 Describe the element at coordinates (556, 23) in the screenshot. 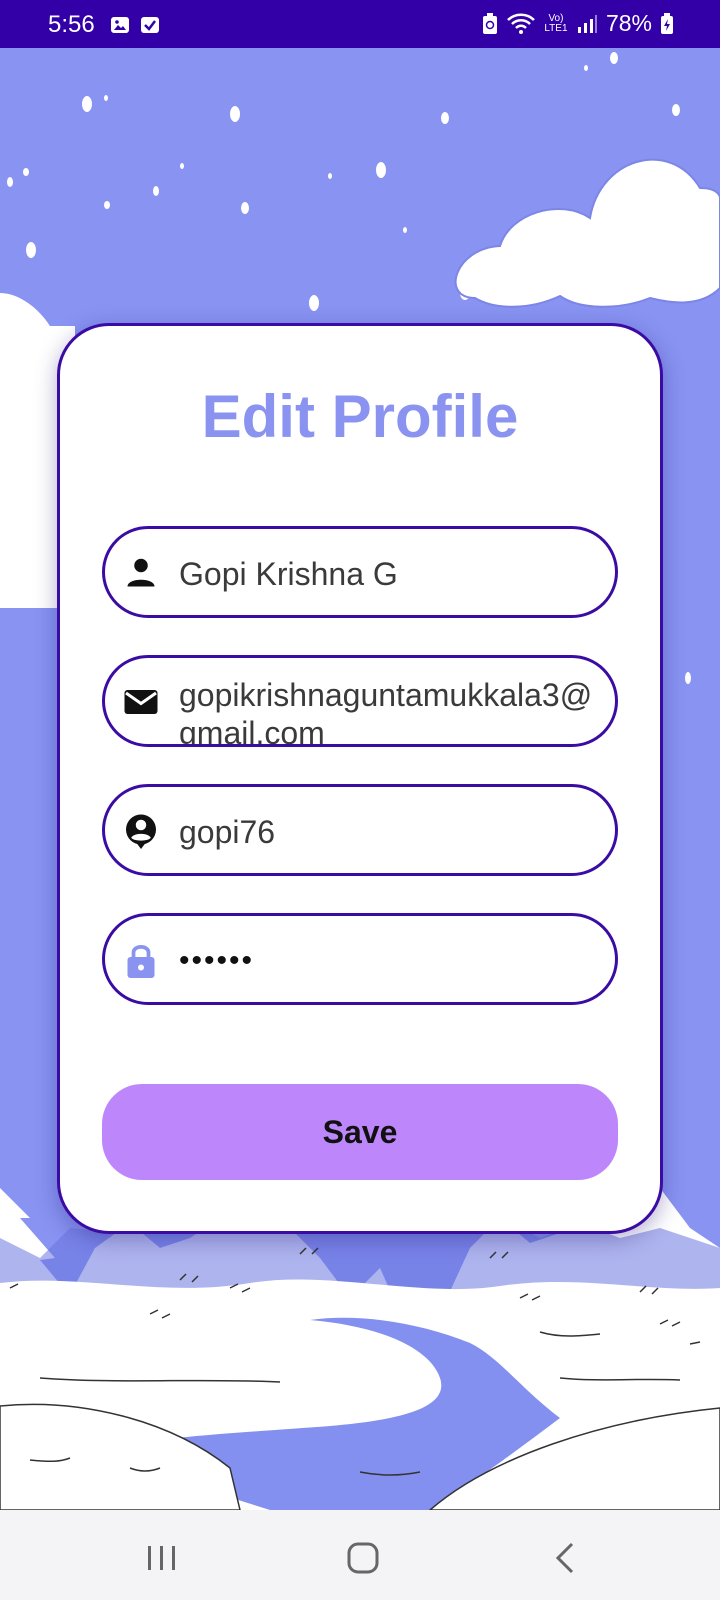

I see `volte-indicator: Vo) LTE1` at that location.